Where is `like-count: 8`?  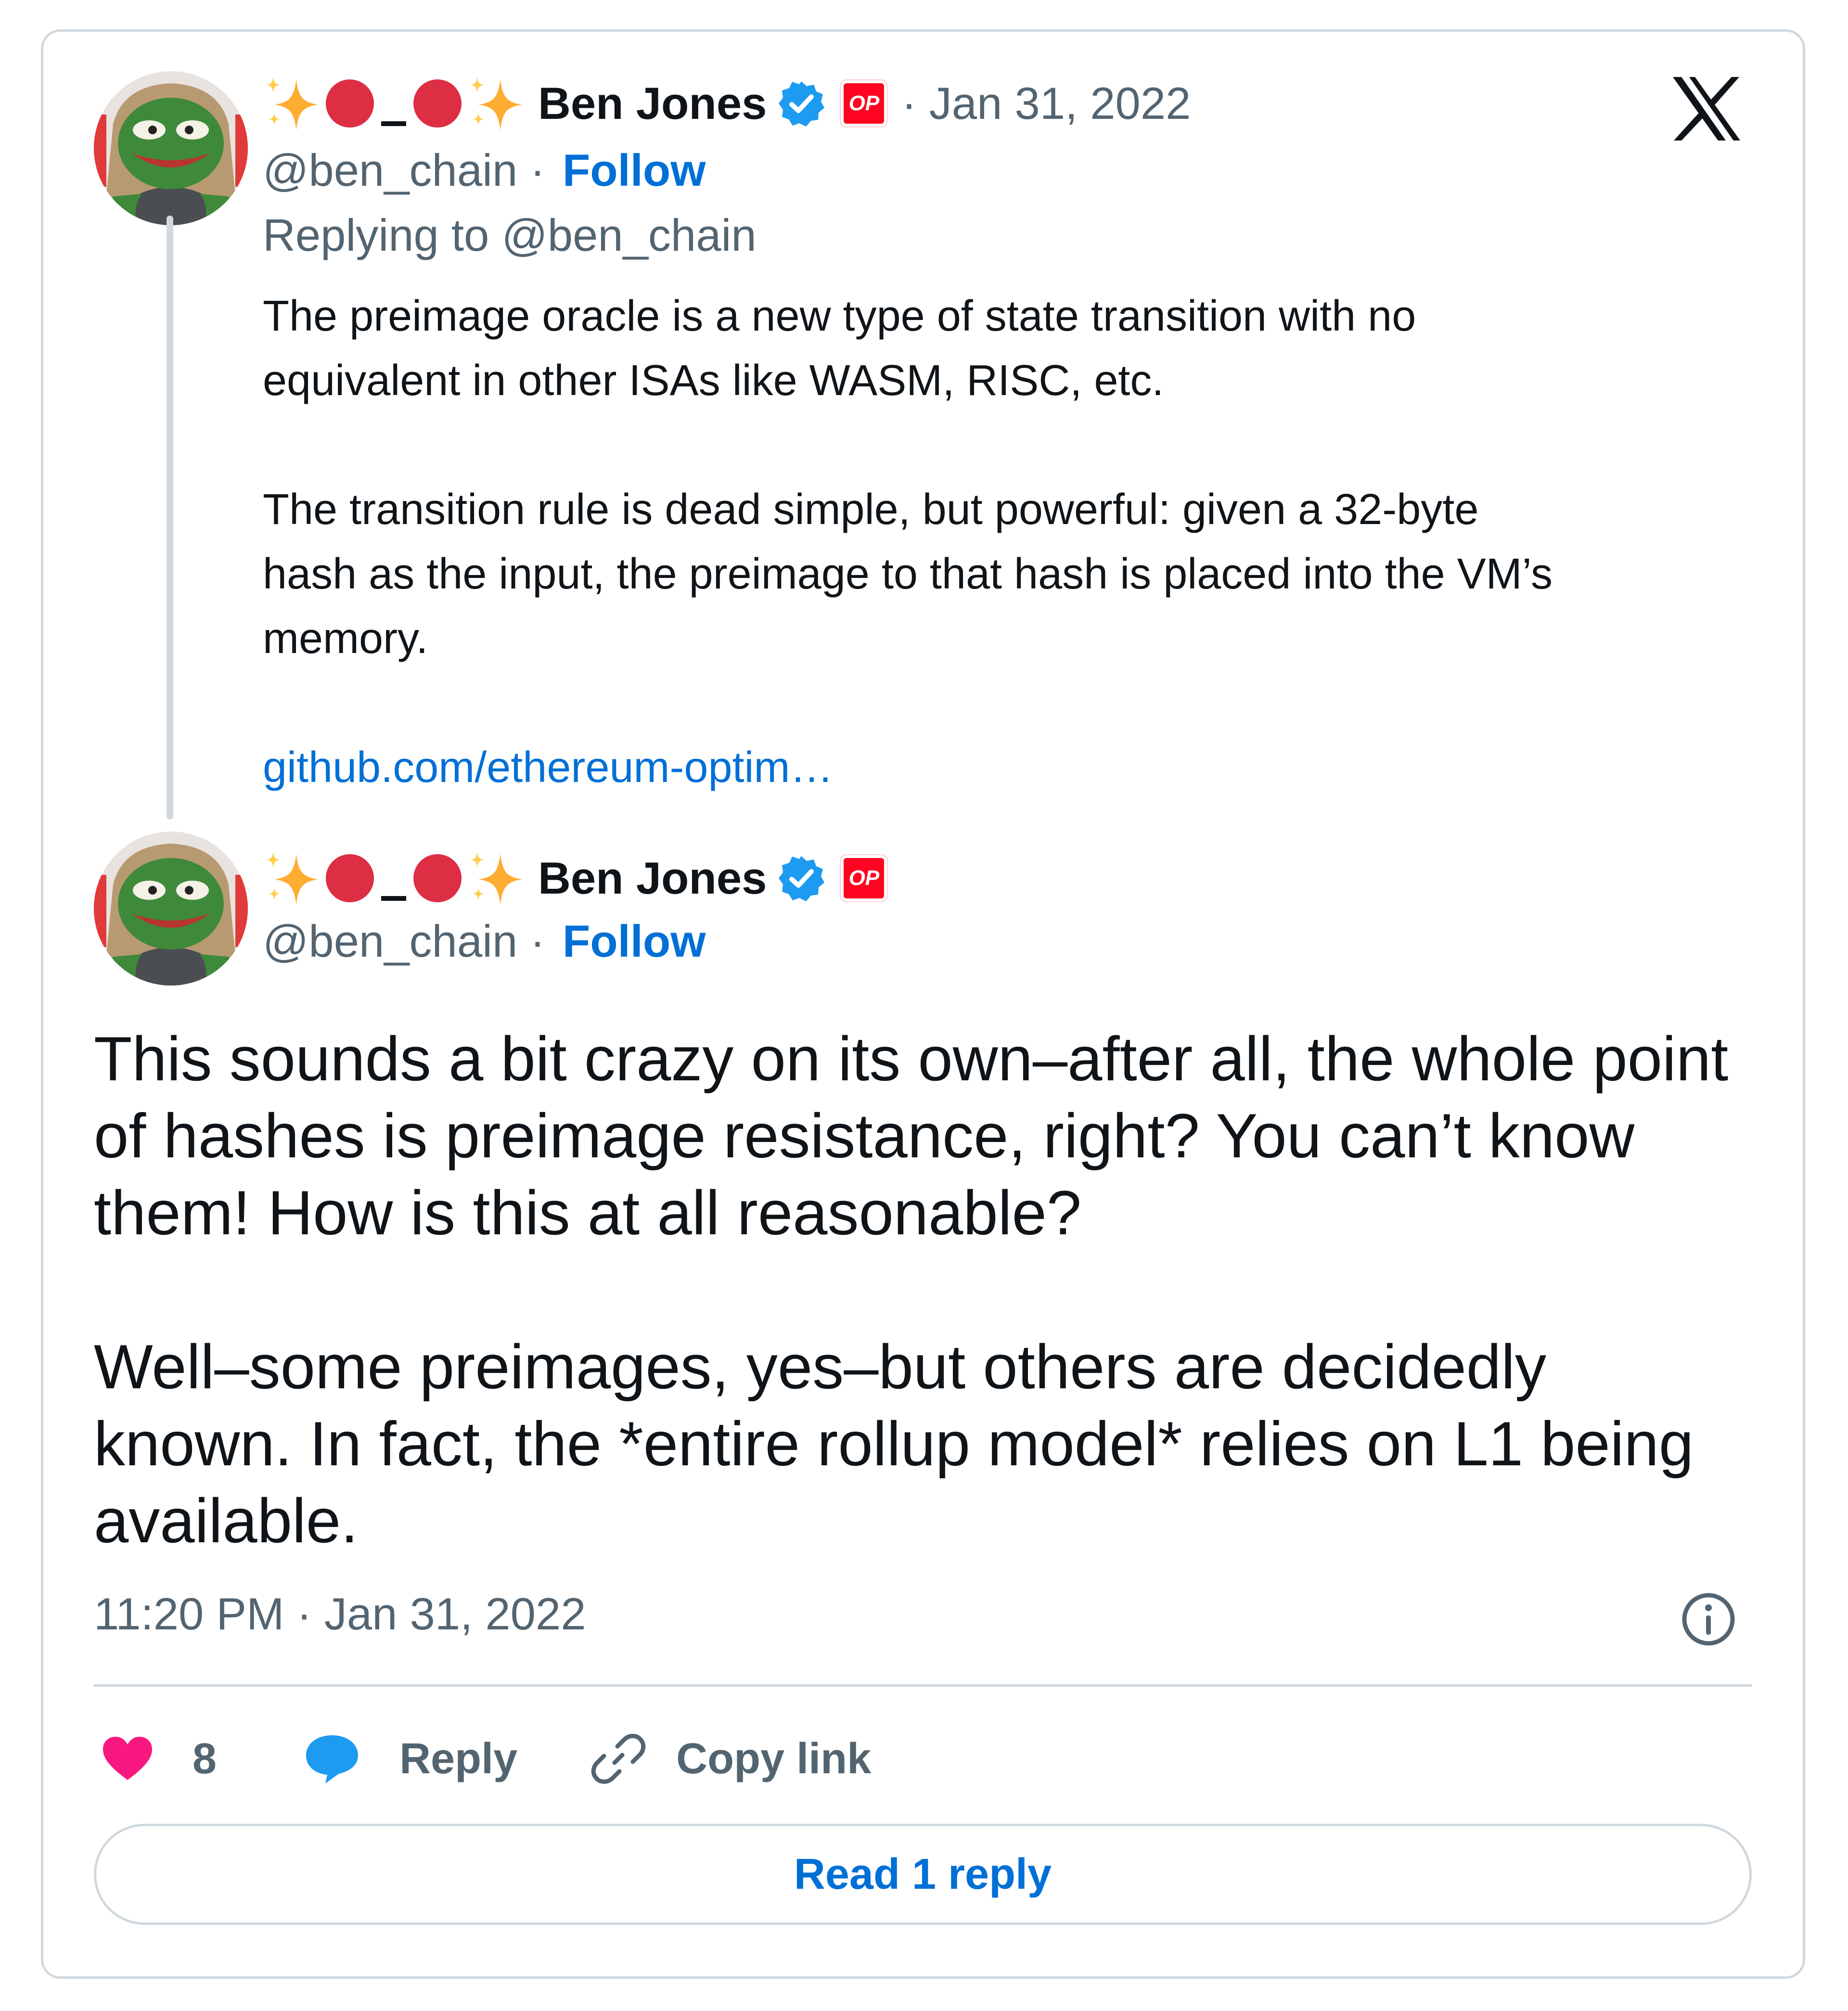
like-count: 8 is located at coordinates (204, 1759).